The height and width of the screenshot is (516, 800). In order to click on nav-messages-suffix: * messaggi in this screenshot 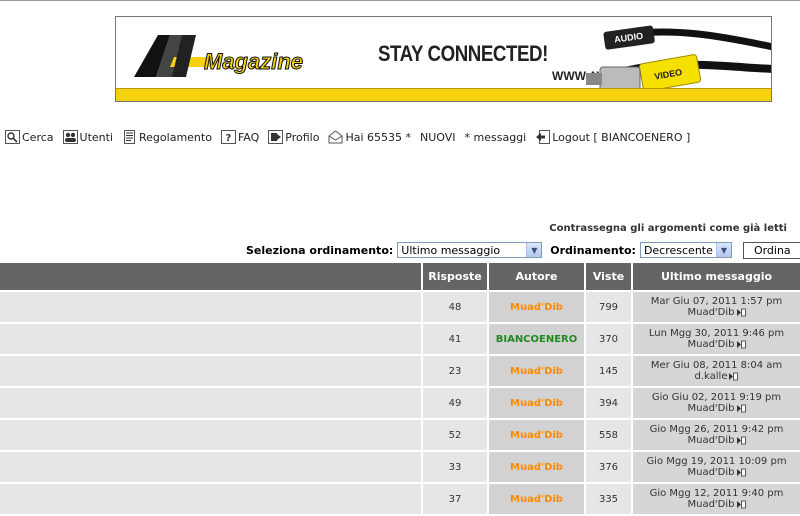, I will do `click(495, 137)`.